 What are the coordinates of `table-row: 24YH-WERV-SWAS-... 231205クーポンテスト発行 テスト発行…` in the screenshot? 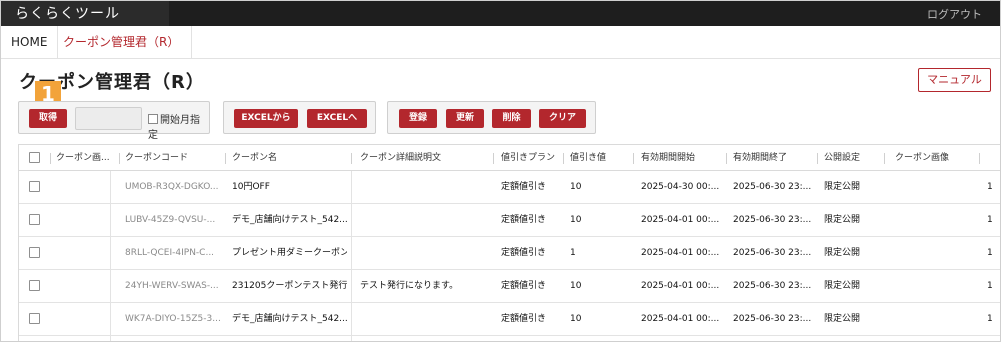 It's located at (509, 286).